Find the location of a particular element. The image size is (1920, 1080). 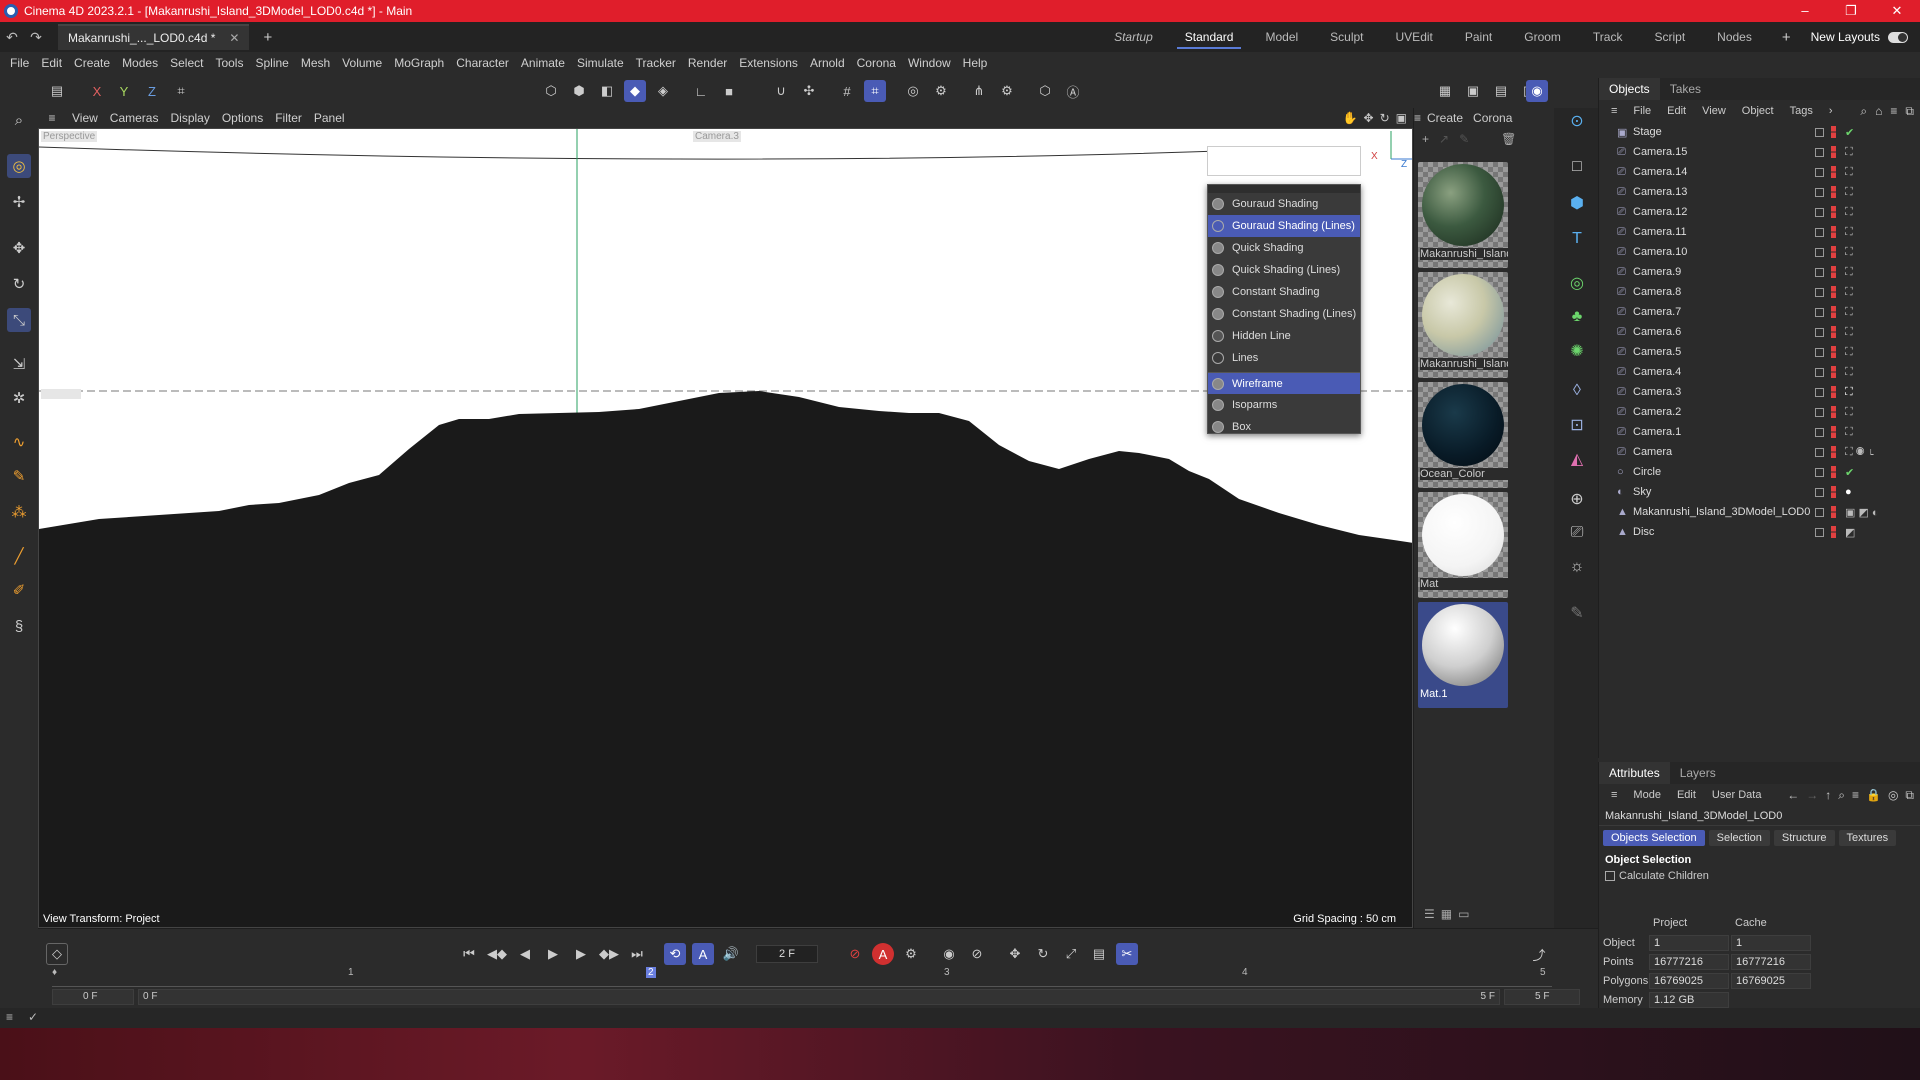

viewport-menu-view: View is located at coordinates (85, 118).